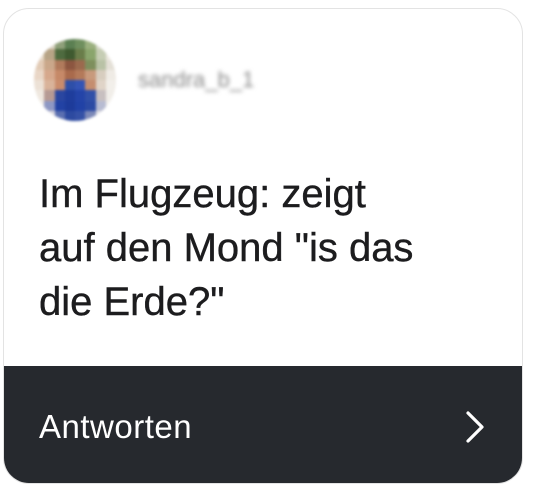 The width and height of the screenshot is (533, 492). I want to click on avatar, so click(75, 80).